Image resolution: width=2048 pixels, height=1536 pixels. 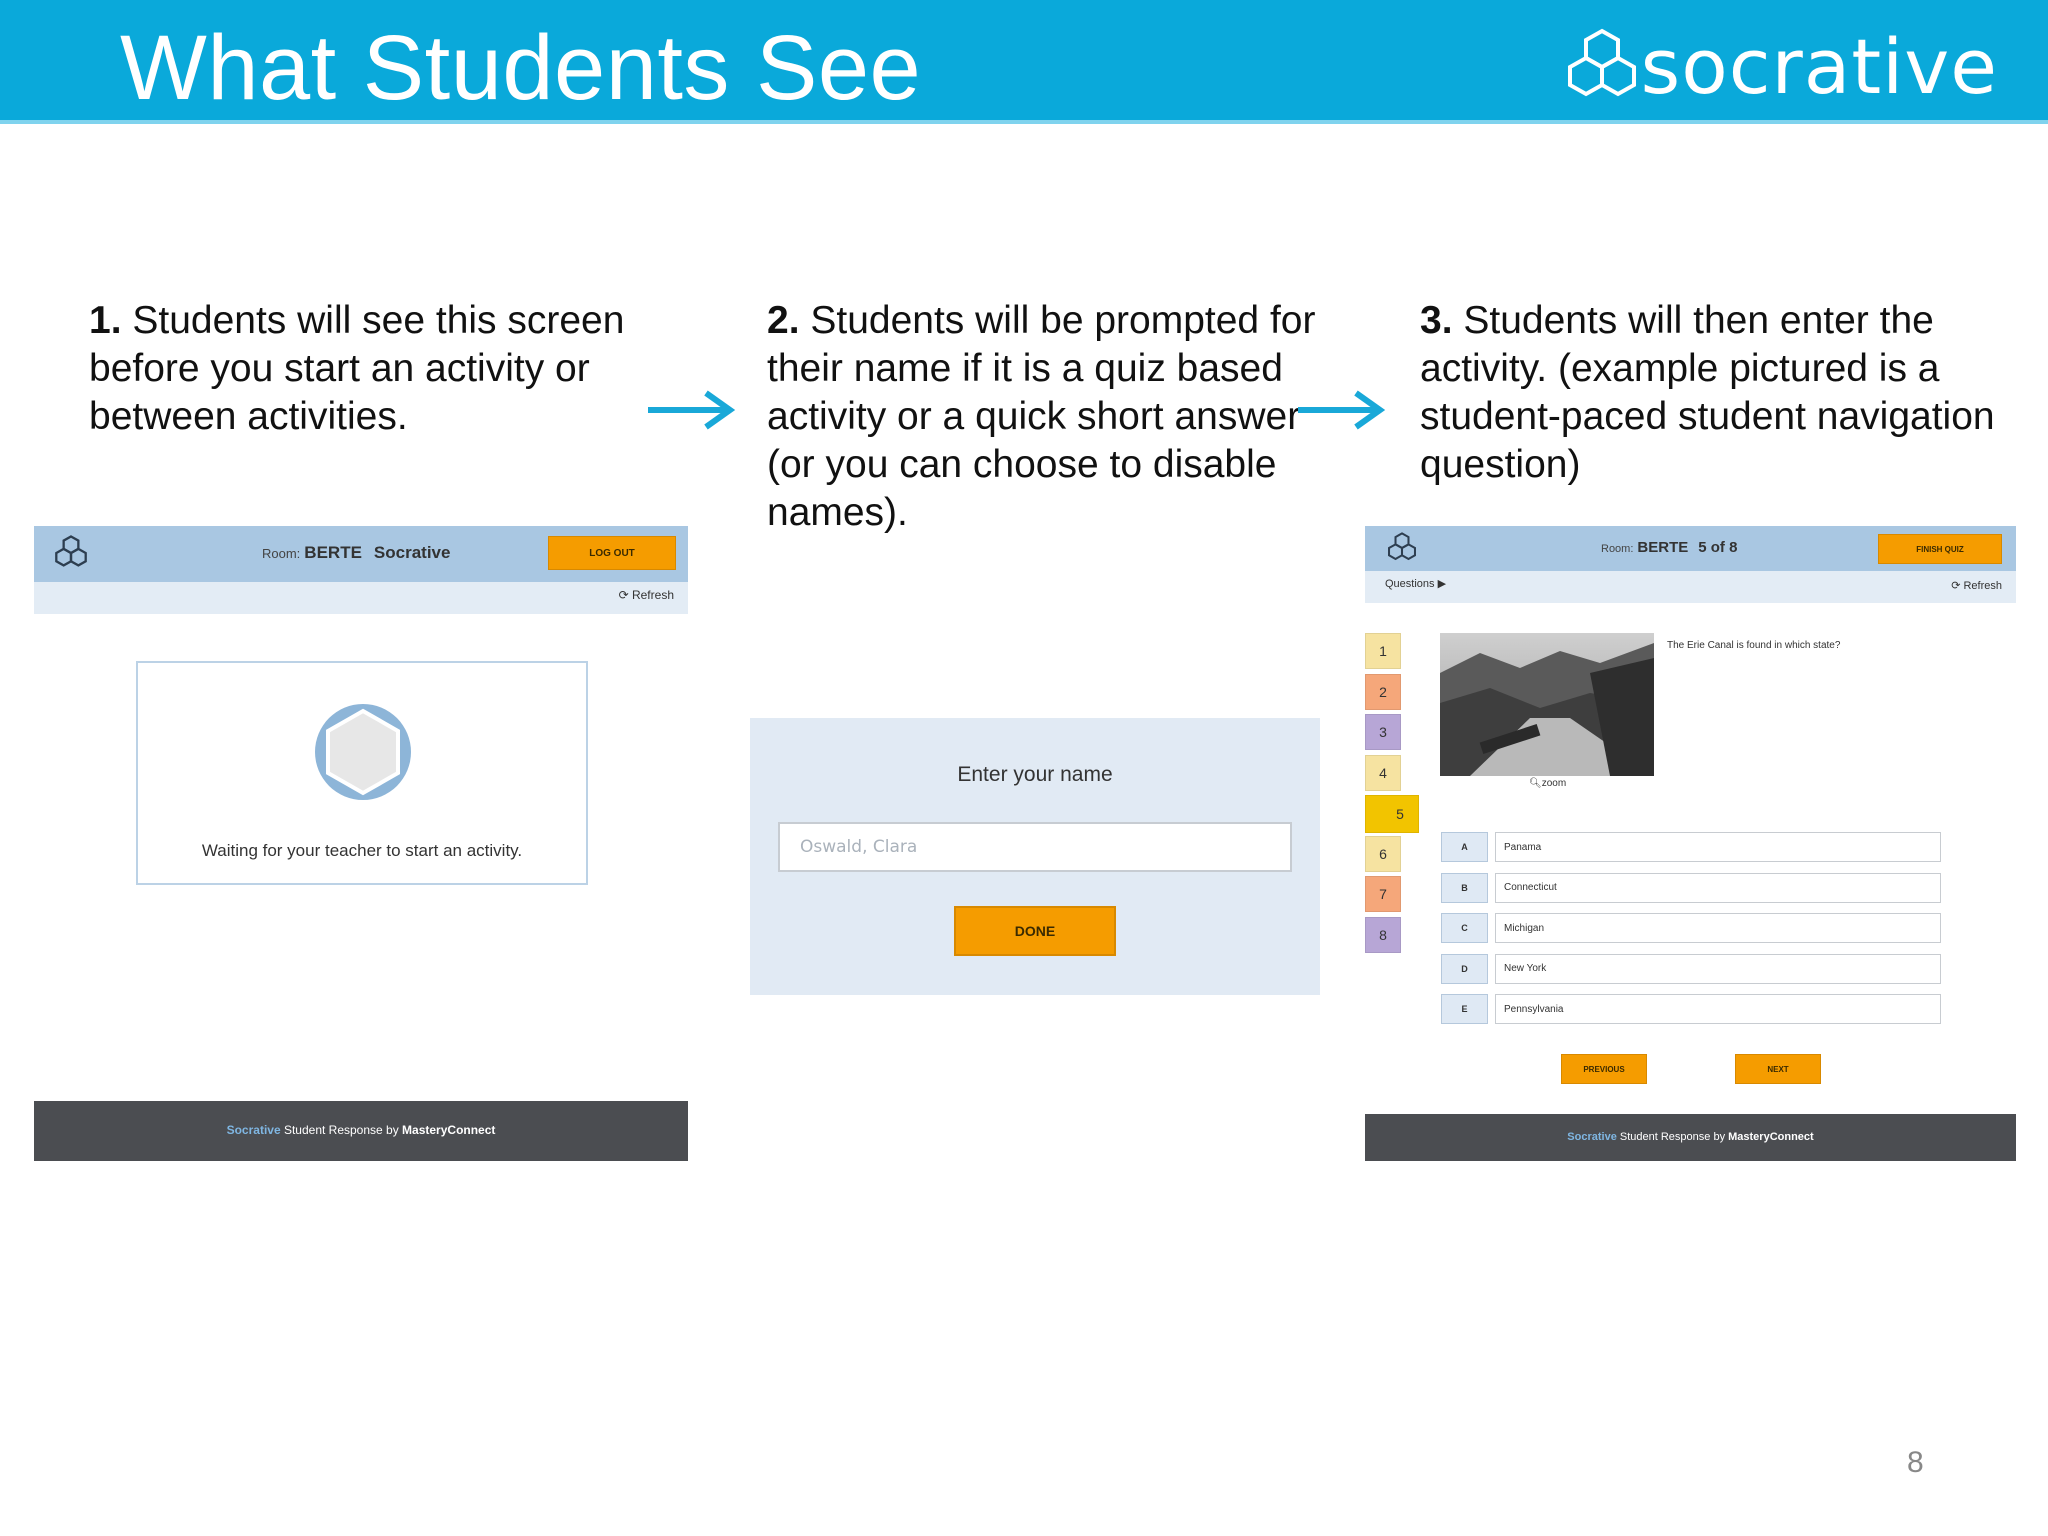 What do you see at coordinates (1383, 934) in the screenshot?
I see `question-number-8: 8` at bounding box center [1383, 934].